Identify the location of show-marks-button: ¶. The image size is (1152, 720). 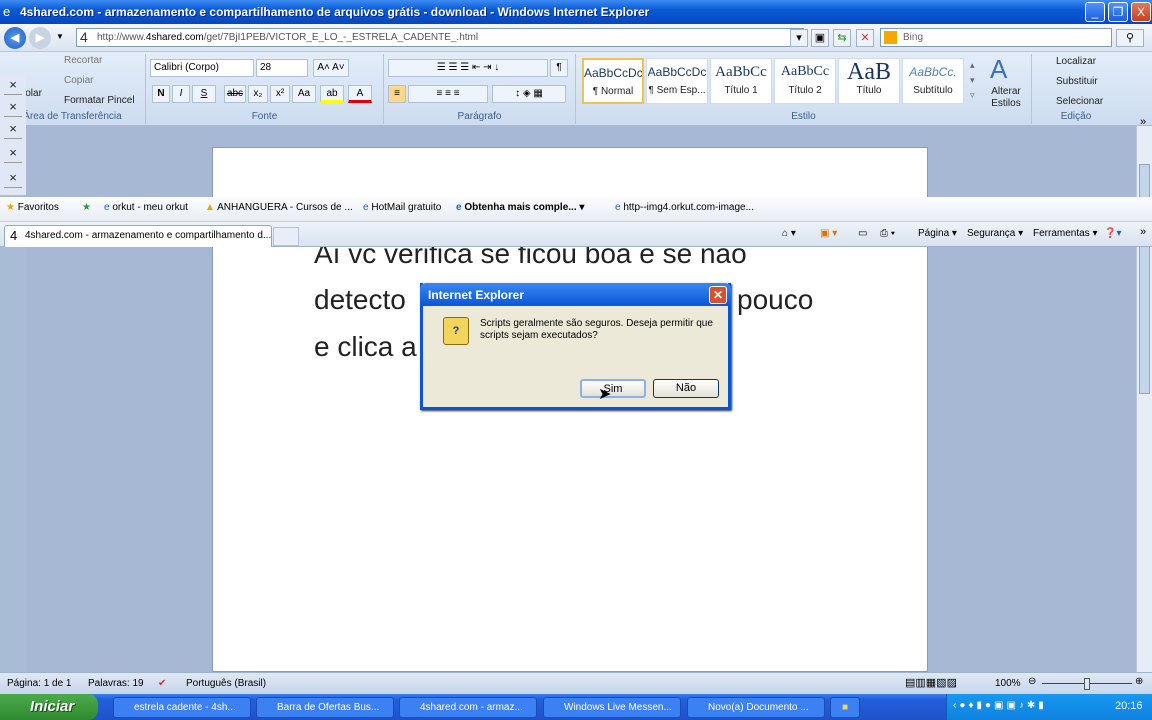
(559, 68).